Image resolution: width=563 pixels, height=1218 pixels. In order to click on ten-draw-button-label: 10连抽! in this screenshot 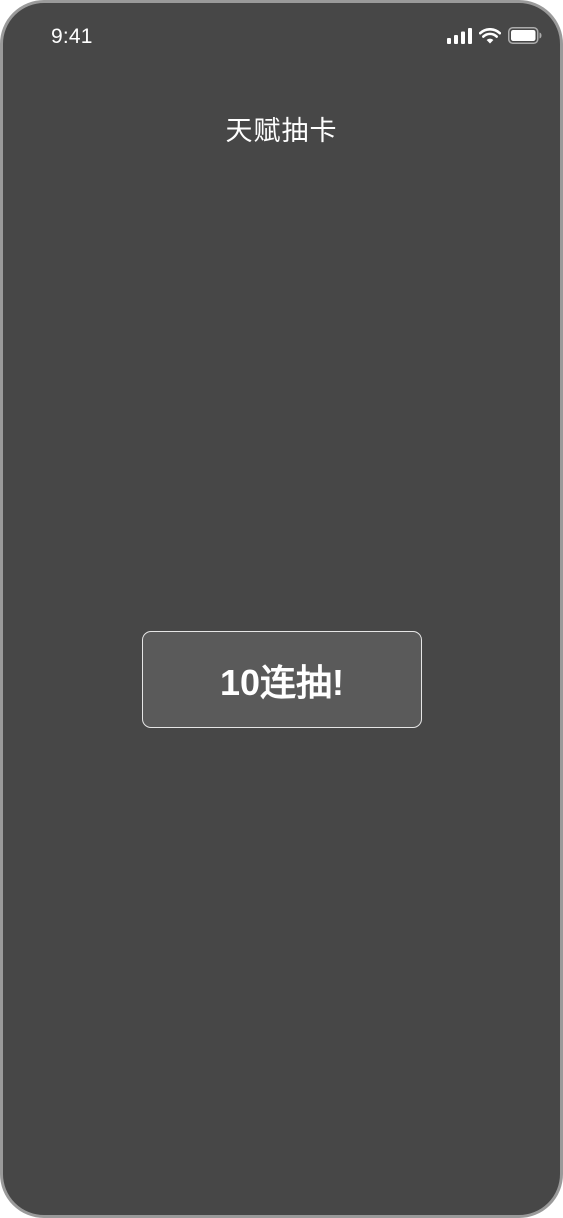, I will do `click(282, 682)`.